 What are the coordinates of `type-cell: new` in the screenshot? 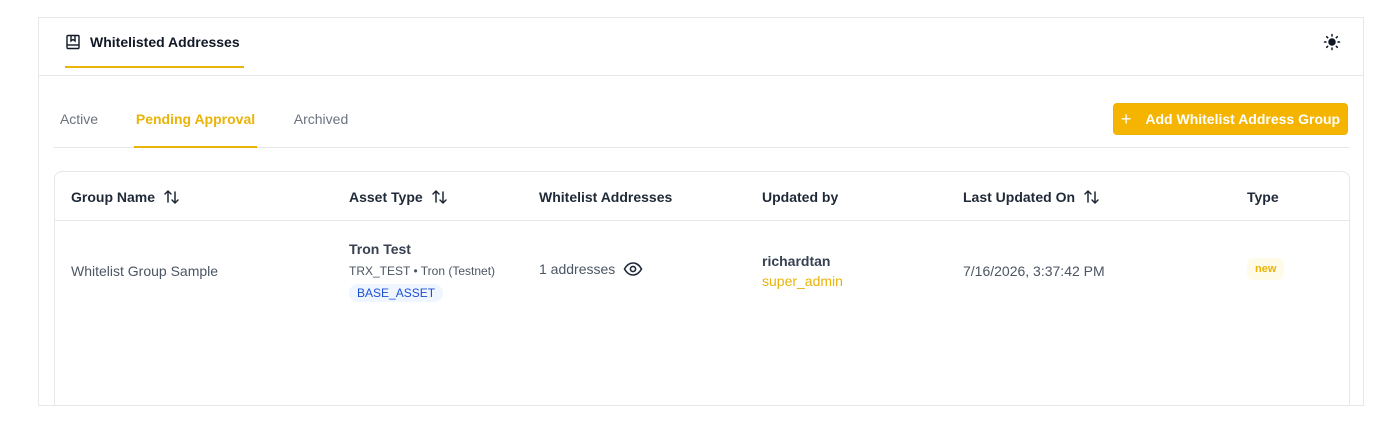 It's located at (1266, 269).